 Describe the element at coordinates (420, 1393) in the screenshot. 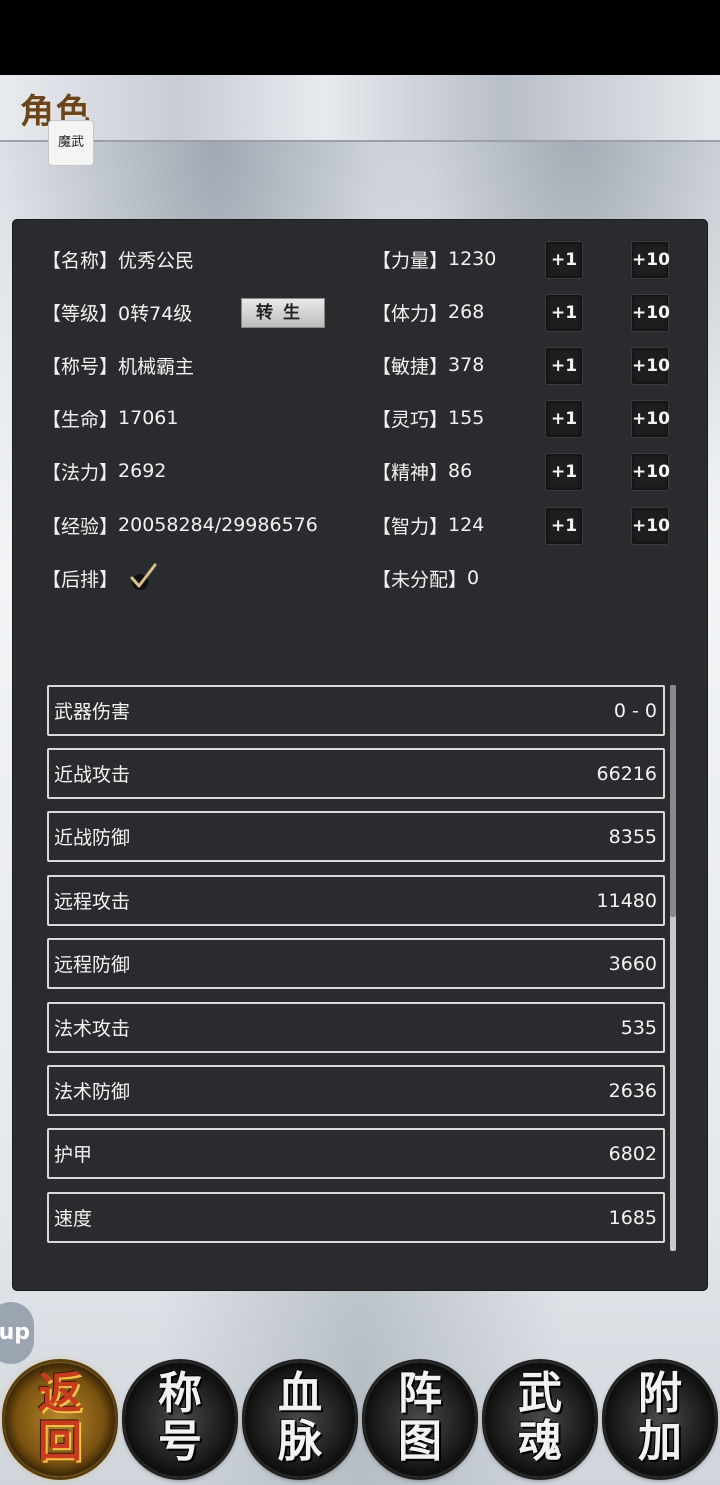

I see `nav-label-top: 阵` at that location.